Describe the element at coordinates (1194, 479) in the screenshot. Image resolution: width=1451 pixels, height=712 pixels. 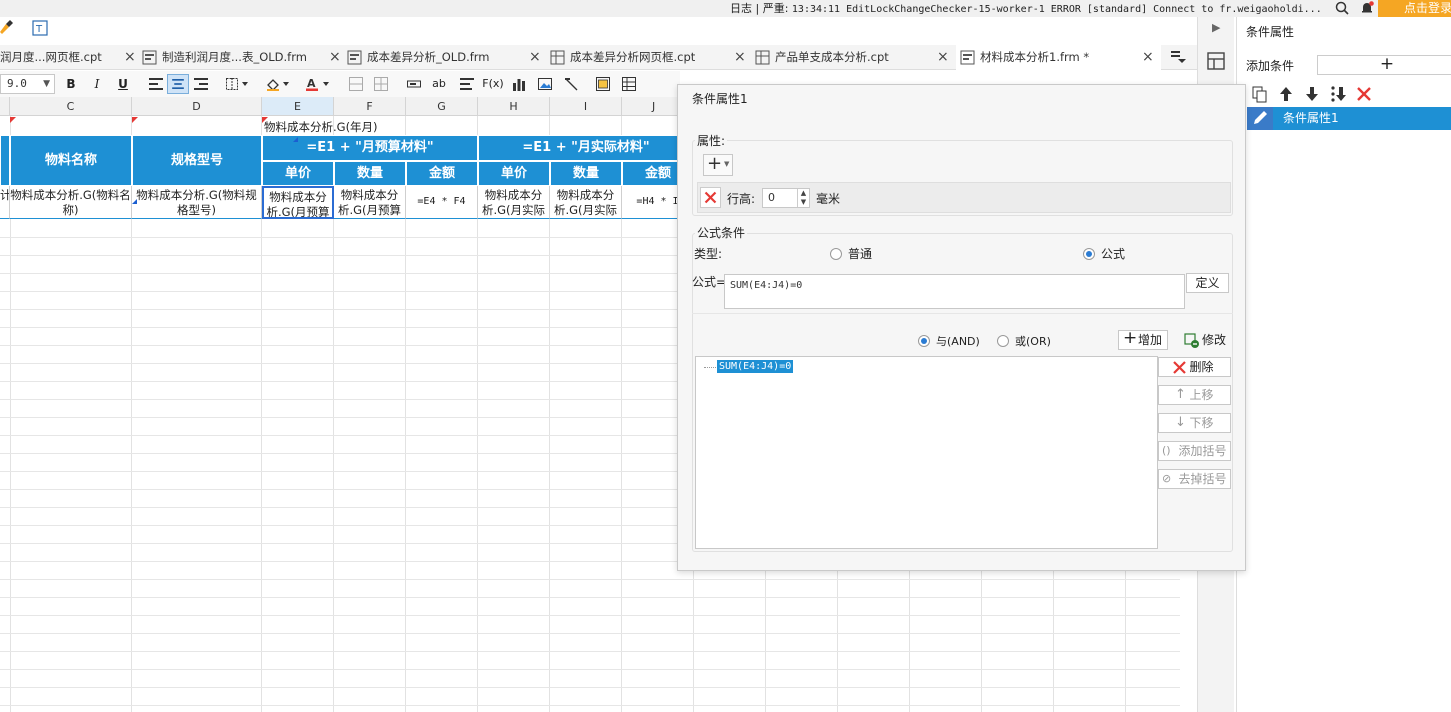
I see `remove-parentheses-button: ⊘ 去掉括号` at that location.